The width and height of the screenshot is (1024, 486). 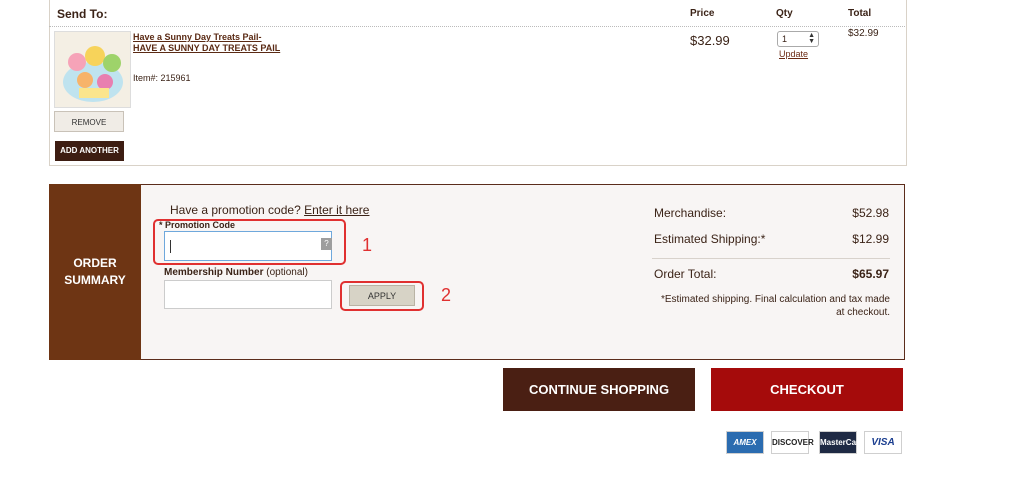 I want to click on order-total-label: Order Total:, so click(x=685, y=274).